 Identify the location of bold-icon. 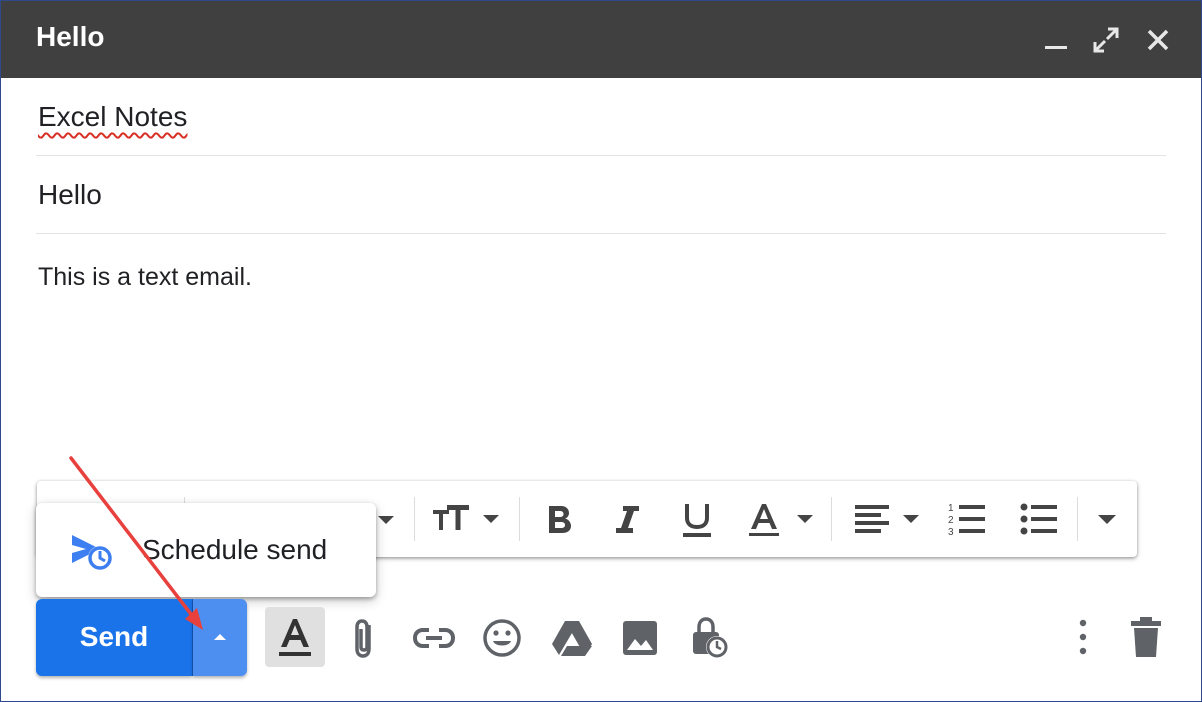
(559, 519).